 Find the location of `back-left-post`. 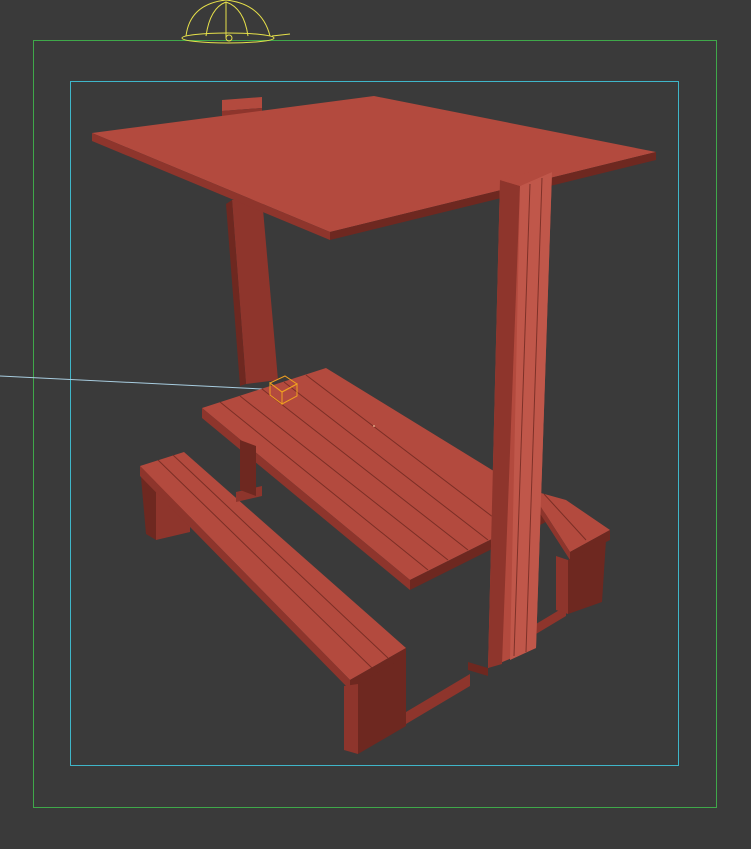

back-left-post is located at coordinates (252, 292).